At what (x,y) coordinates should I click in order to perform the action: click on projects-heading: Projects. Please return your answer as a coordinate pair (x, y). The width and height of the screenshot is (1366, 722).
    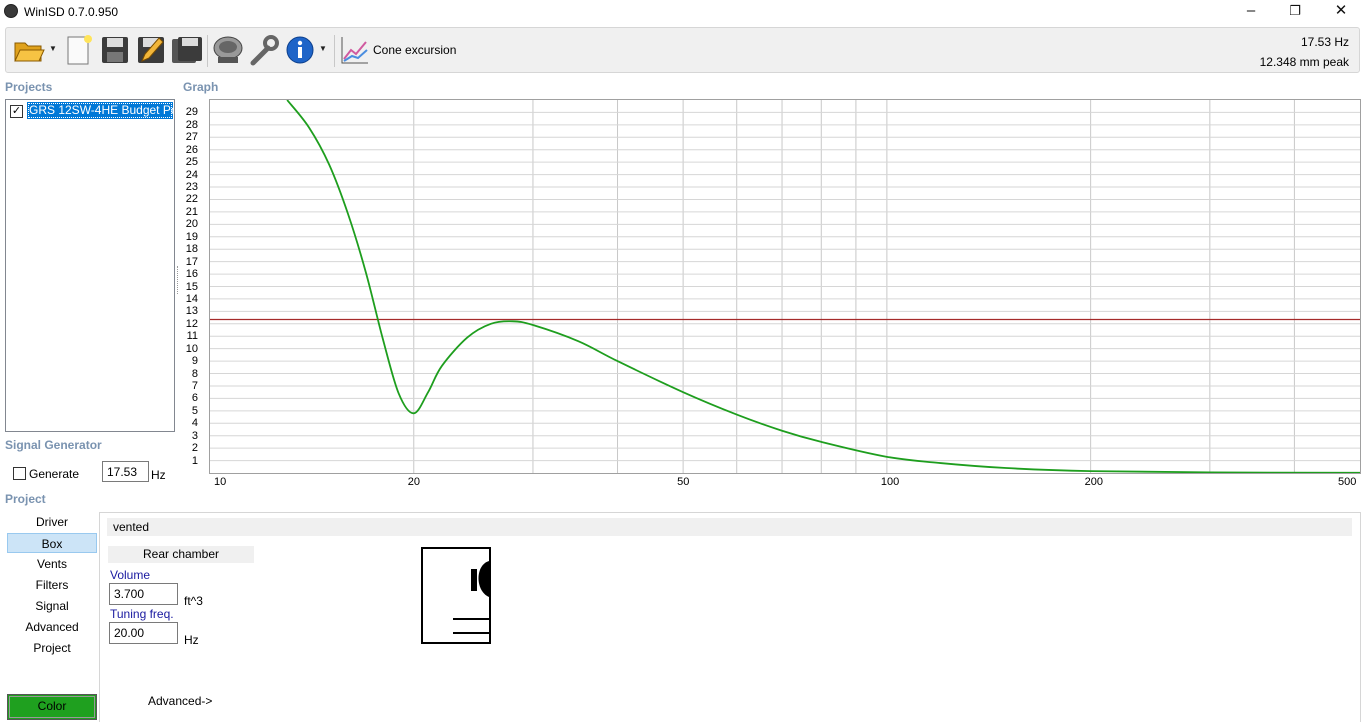
    Looking at the image, I should click on (29, 87).